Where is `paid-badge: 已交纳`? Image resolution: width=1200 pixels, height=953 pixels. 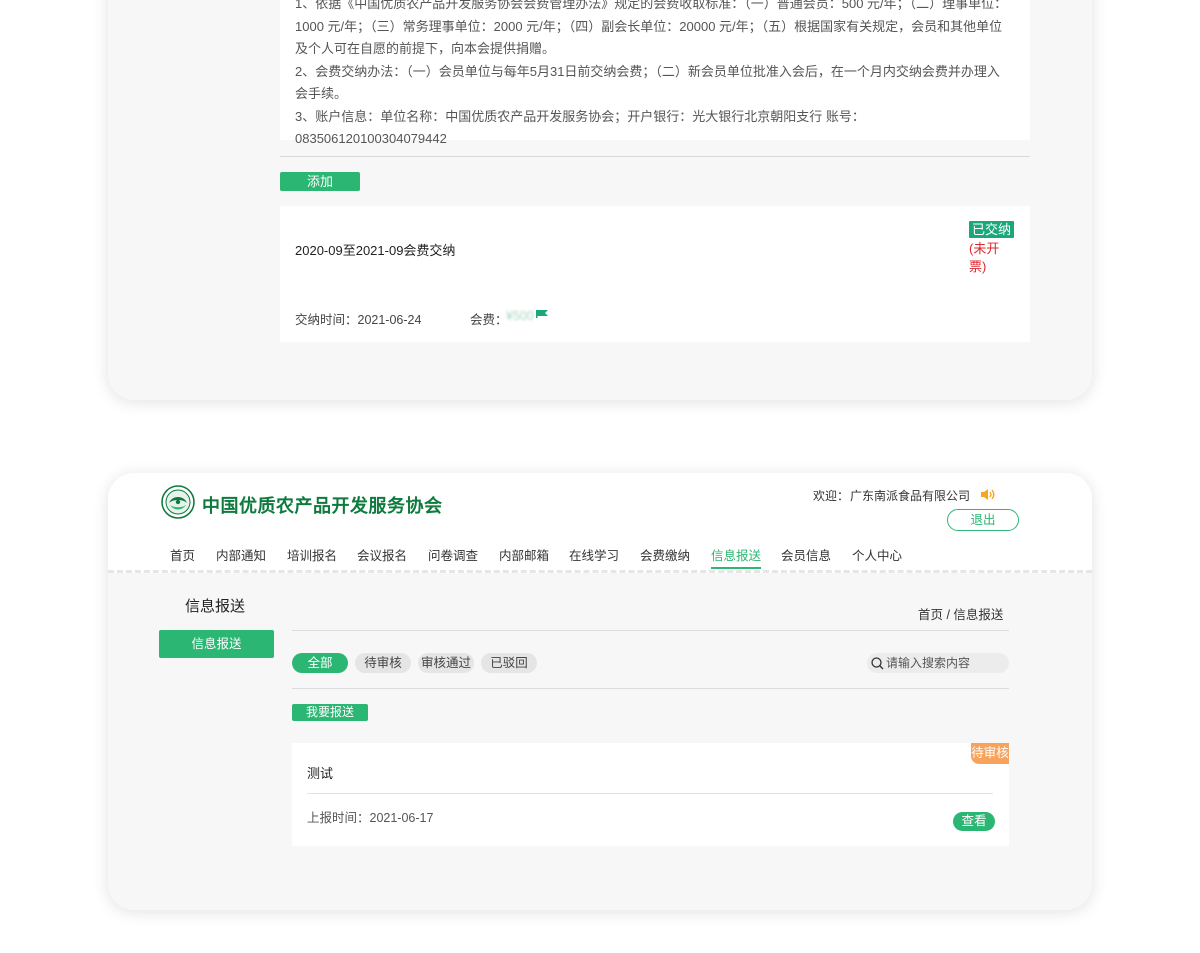
paid-badge: 已交纳 is located at coordinates (992, 229).